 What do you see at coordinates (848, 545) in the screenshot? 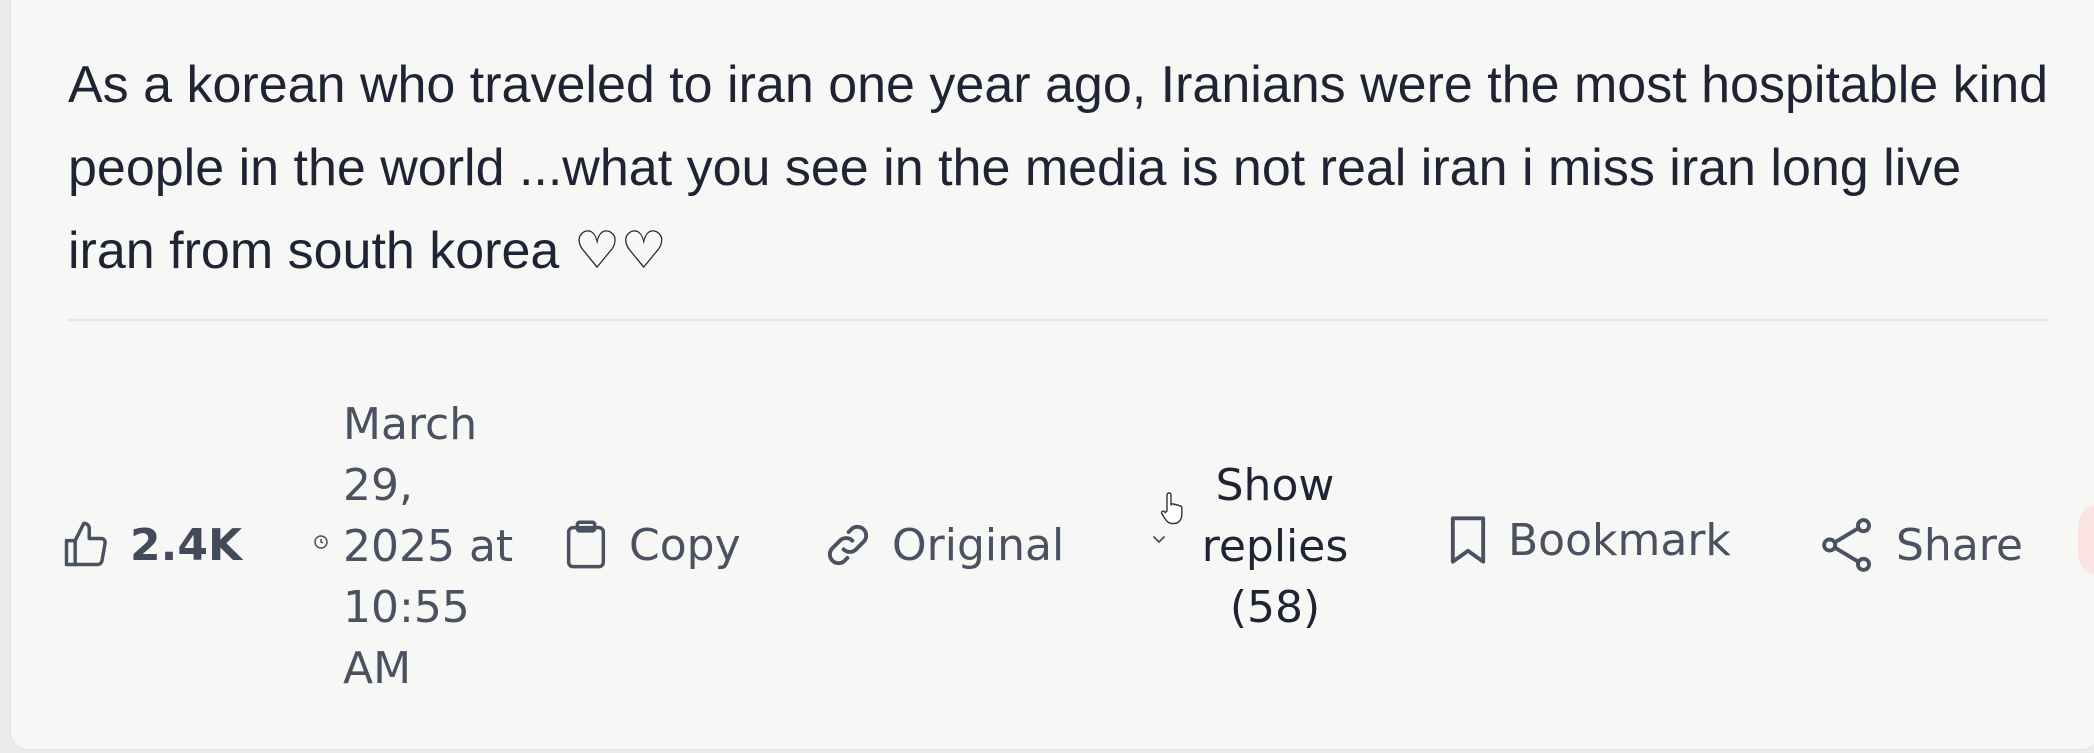
I see `link-icon` at bounding box center [848, 545].